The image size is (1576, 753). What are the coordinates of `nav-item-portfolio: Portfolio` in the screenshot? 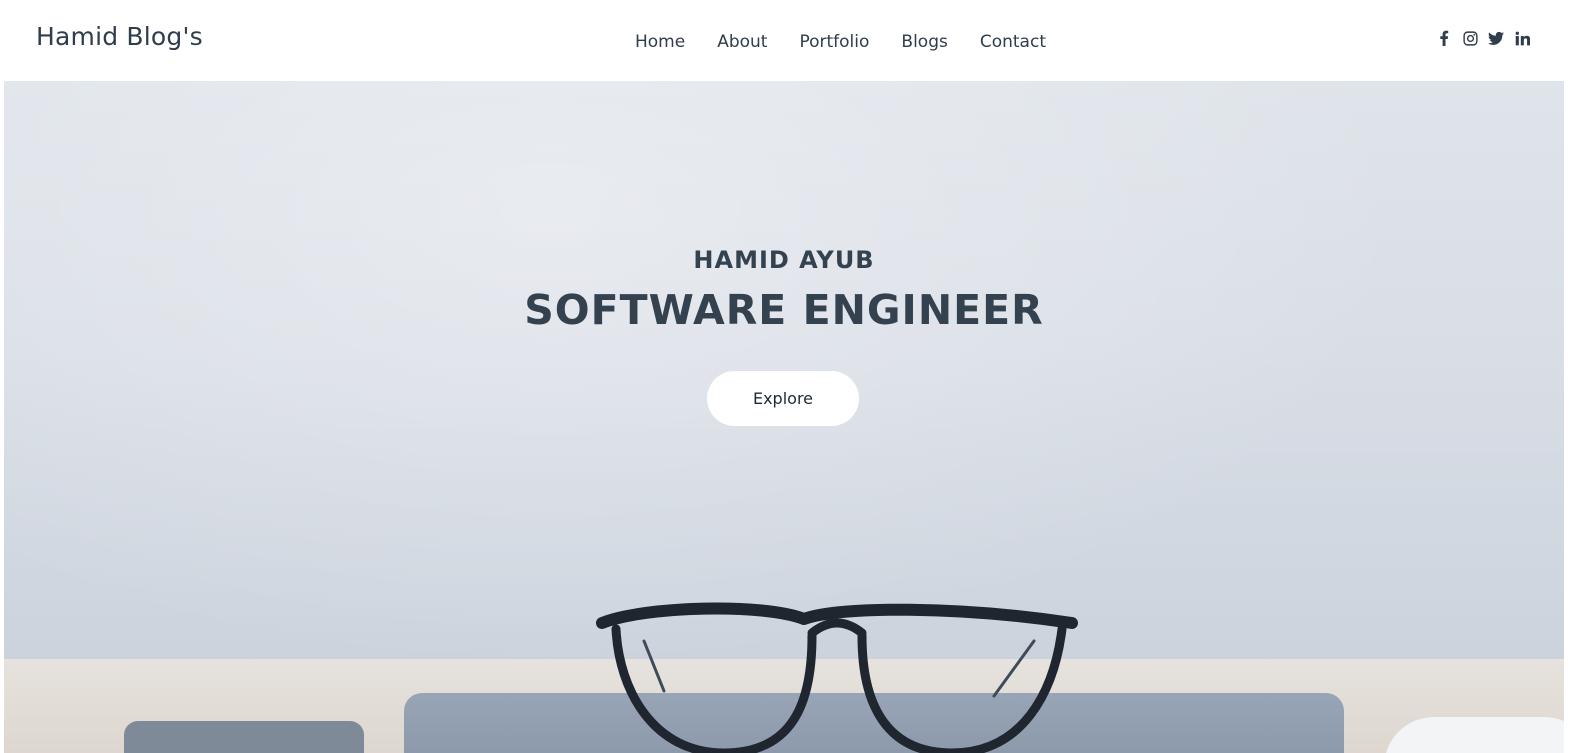 It's located at (850, 42).